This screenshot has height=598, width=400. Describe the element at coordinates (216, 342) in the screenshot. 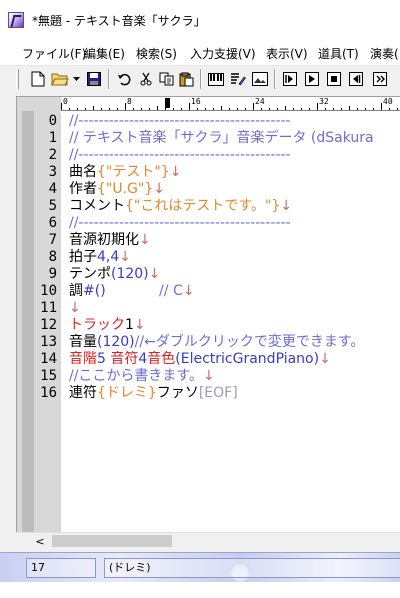

I see `code-line: 音量(120)//←ダブルクリックで変更できます。` at that location.